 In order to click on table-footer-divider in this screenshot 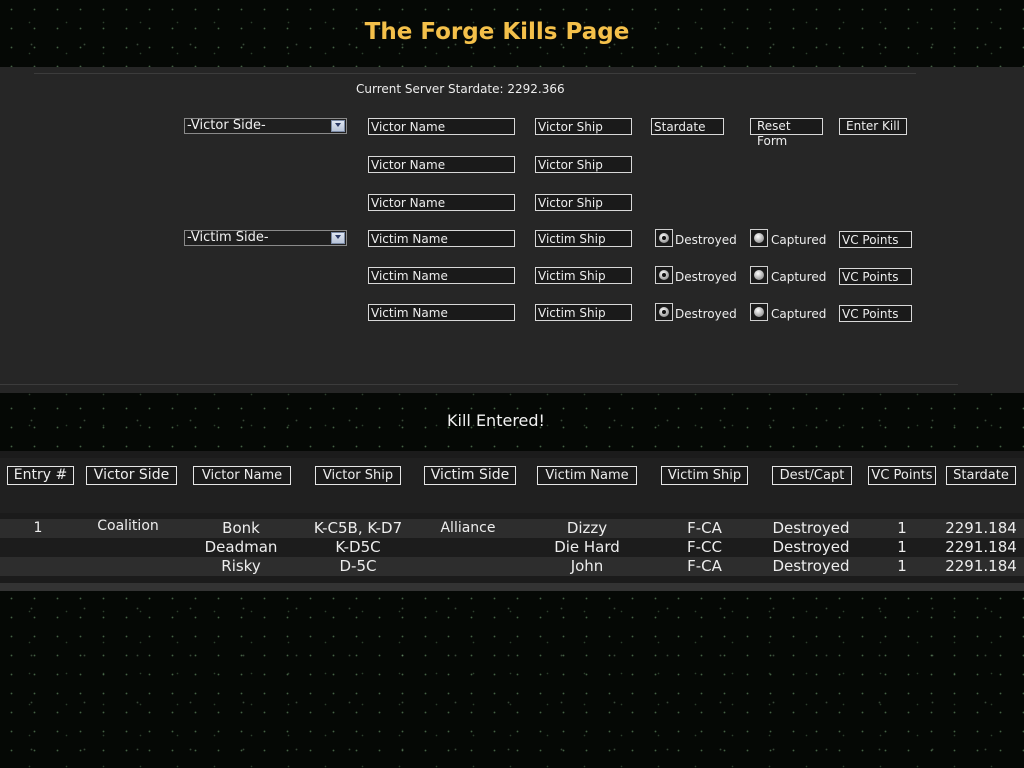, I will do `click(512, 587)`.